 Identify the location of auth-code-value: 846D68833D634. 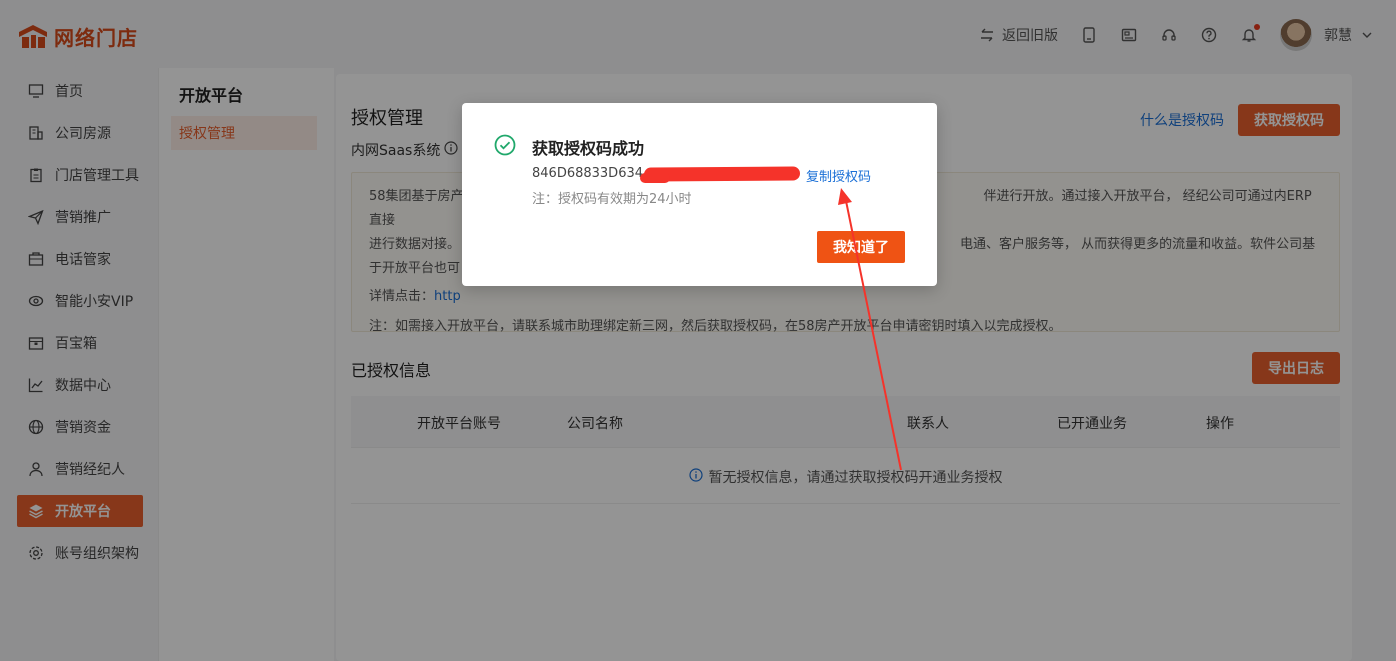
(588, 173).